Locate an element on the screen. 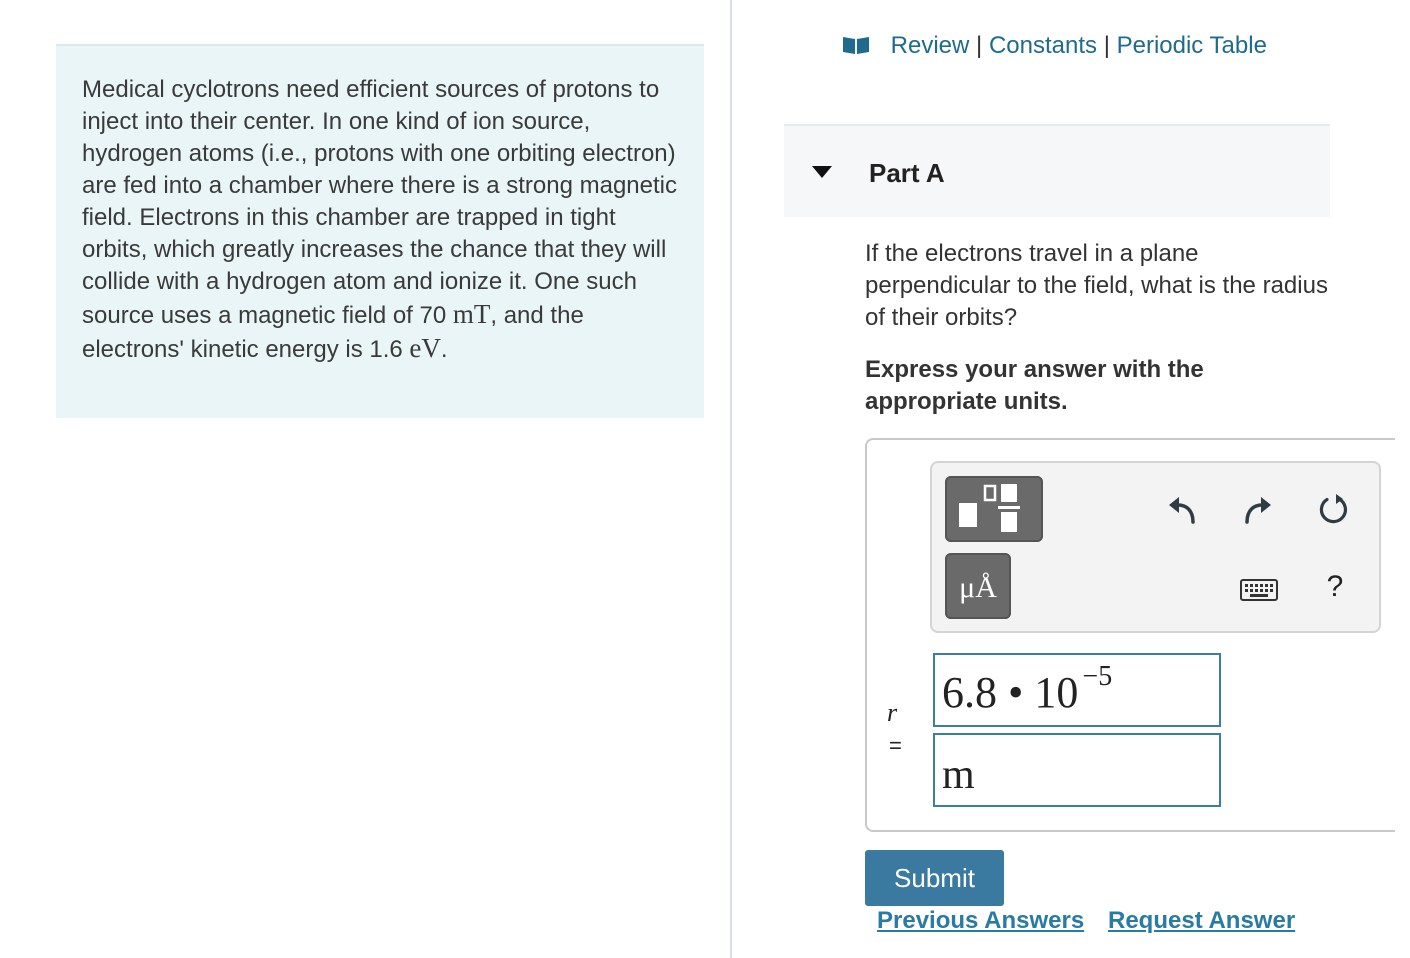  equals-sign: = is located at coordinates (895, 745).